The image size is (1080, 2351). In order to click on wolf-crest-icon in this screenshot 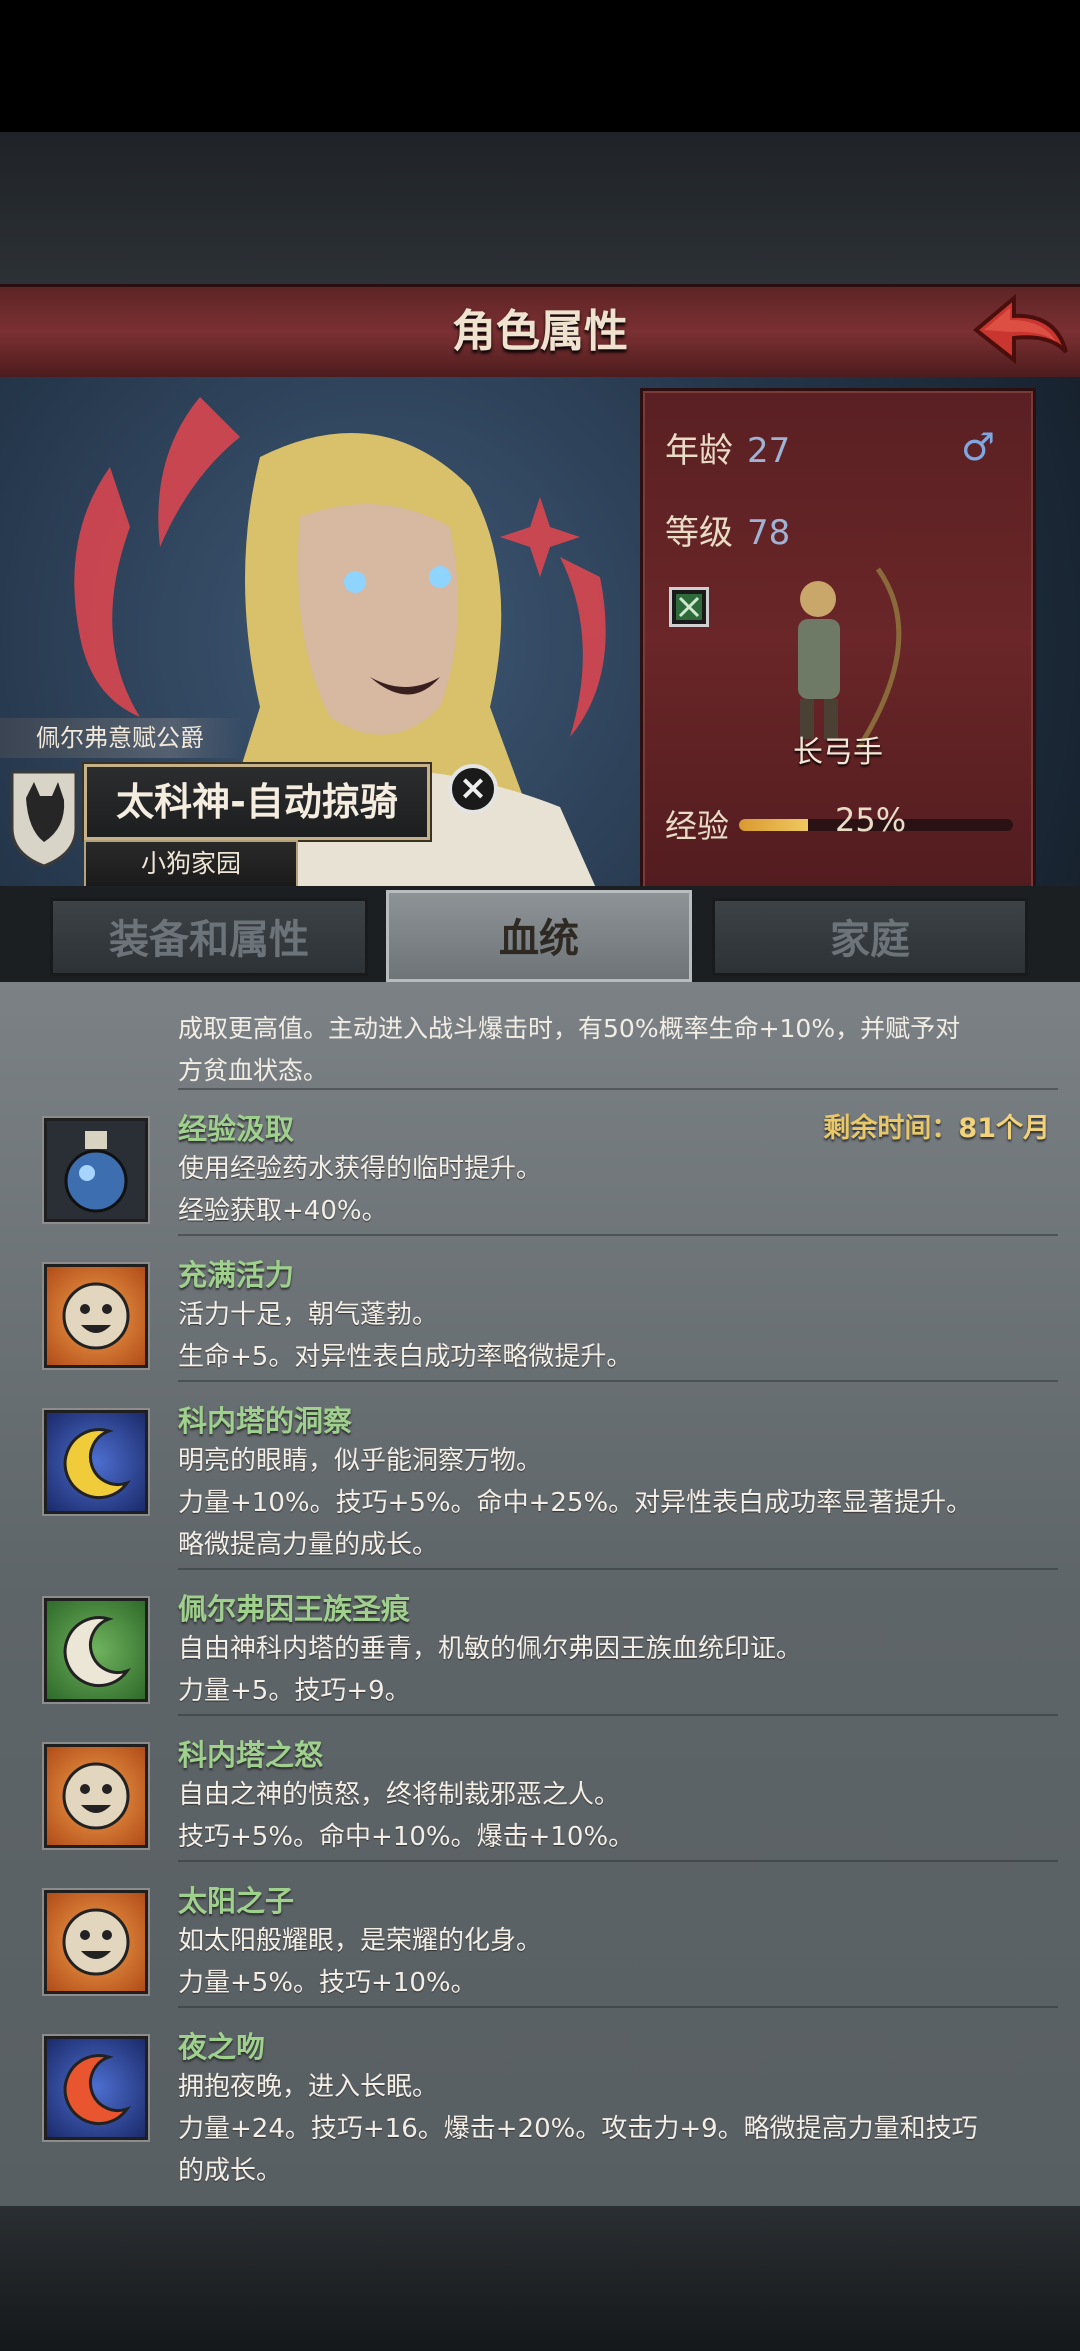, I will do `click(44, 819)`.